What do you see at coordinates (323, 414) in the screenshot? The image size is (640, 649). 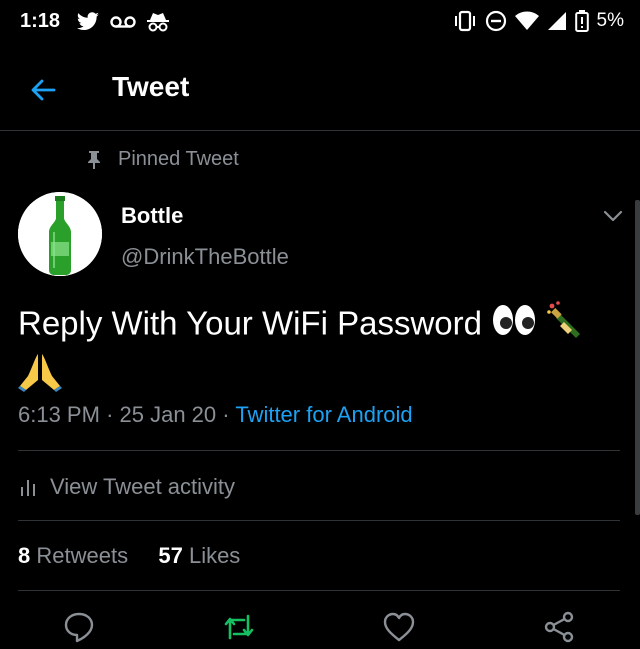 I see `tweet-source-link: Twitter for Android` at bounding box center [323, 414].